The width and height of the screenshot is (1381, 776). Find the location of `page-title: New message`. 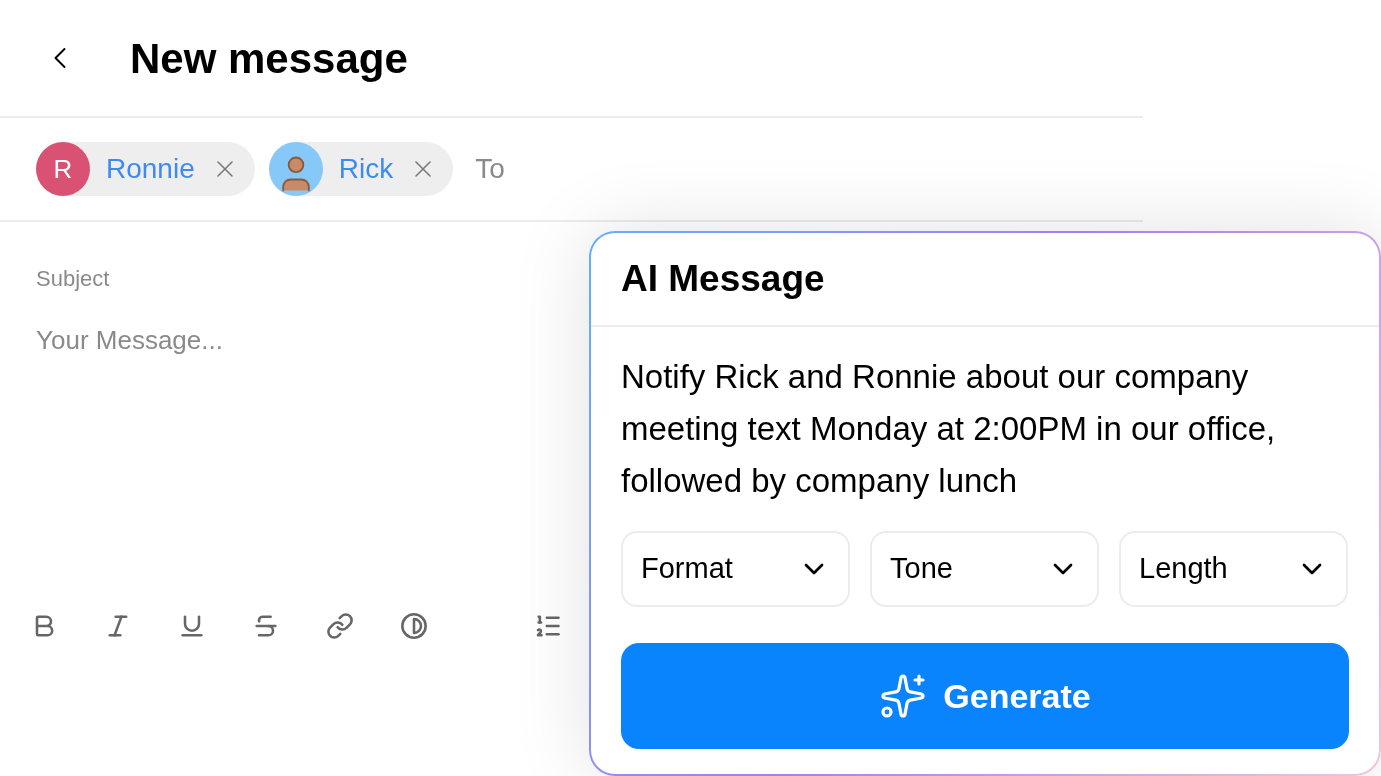

page-title: New message is located at coordinates (269, 58).